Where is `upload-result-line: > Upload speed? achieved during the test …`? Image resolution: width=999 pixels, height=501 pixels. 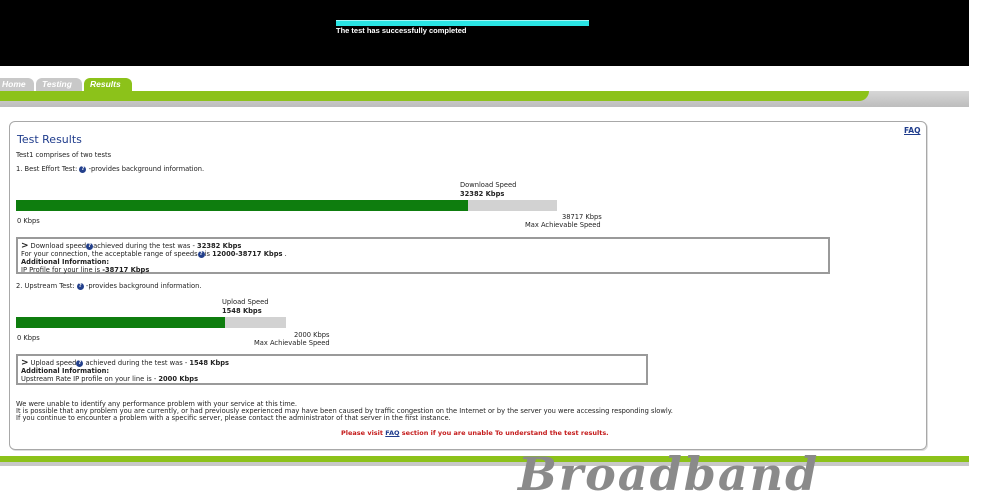 upload-result-line: > Upload speed? achieved during the test … is located at coordinates (332, 363).